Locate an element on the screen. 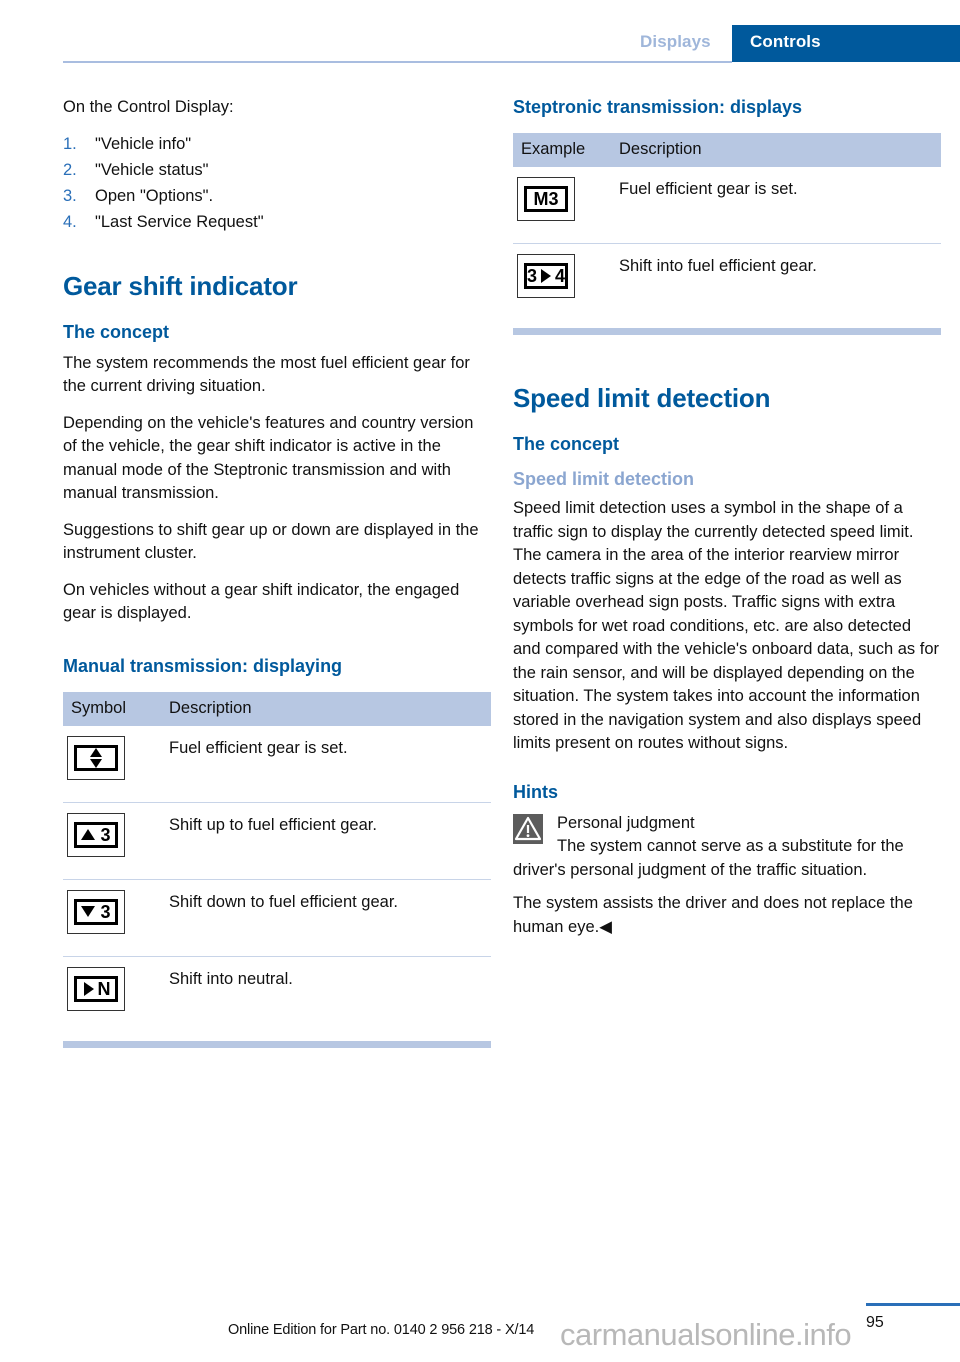 Image resolution: width=960 pixels, height=1362 pixels. table-header-row: Example Description is located at coordinates (727, 150).